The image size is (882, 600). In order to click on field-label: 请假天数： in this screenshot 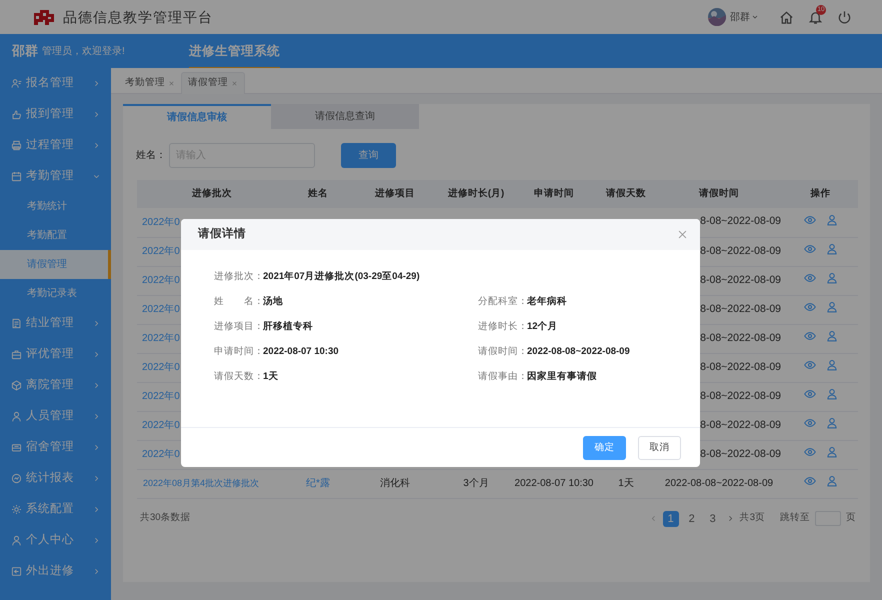, I will do `click(238, 377)`.